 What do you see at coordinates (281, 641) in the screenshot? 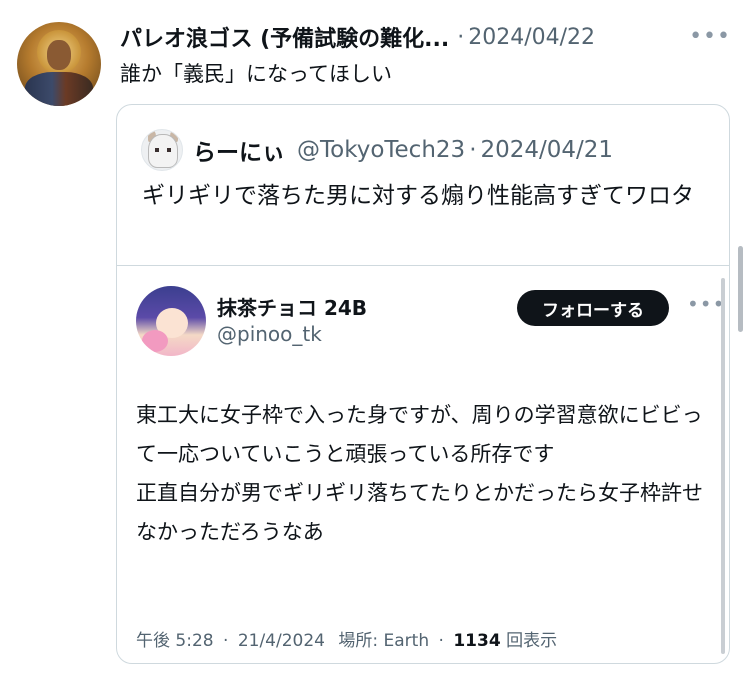
I see `post-date: 21/4/2024` at bounding box center [281, 641].